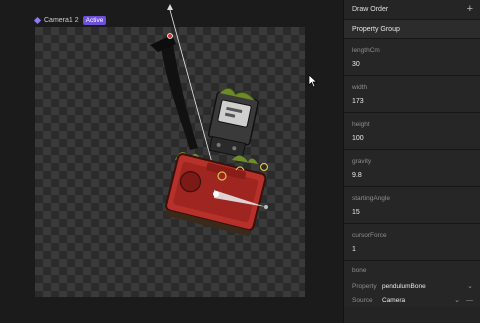 The width and height of the screenshot is (480, 323). What do you see at coordinates (364, 286) in the screenshot?
I see `bone-property-key: Property` at bounding box center [364, 286].